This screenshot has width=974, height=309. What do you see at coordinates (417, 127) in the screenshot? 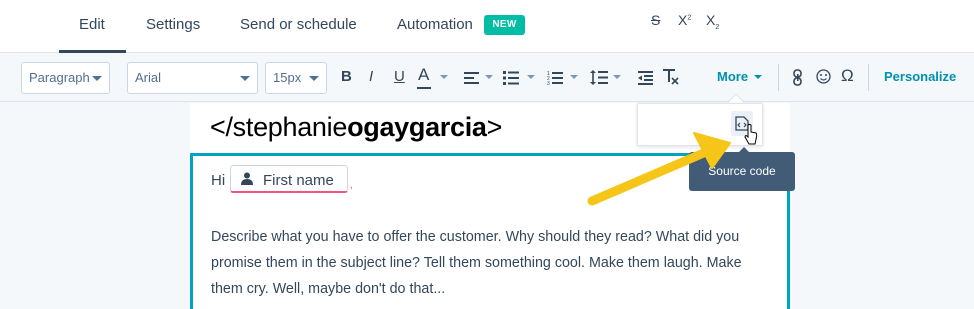
I see `logo-text-bold: ogaygarcia` at bounding box center [417, 127].